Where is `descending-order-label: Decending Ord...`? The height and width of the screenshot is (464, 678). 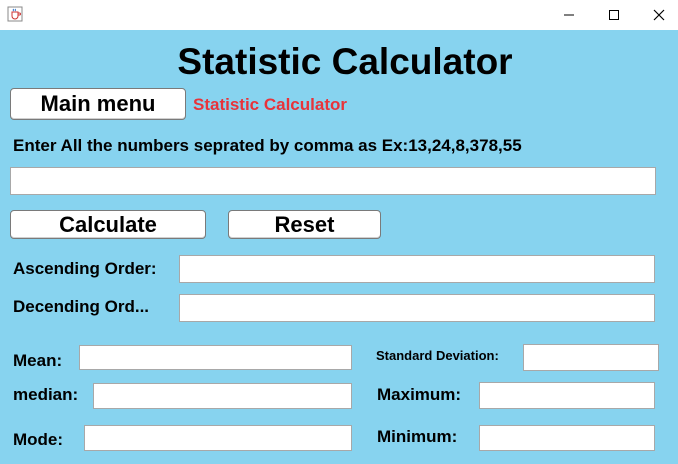 descending-order-label: Decending Ord... is located at coordinates (81, 306).